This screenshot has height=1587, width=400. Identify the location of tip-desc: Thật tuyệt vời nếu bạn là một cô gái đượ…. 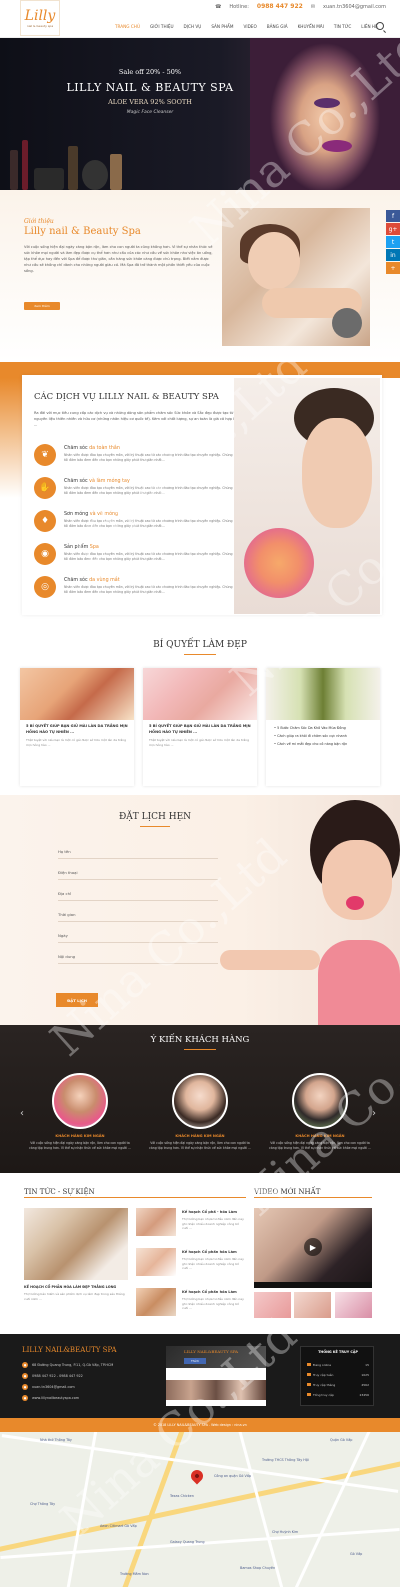
(76, 742).